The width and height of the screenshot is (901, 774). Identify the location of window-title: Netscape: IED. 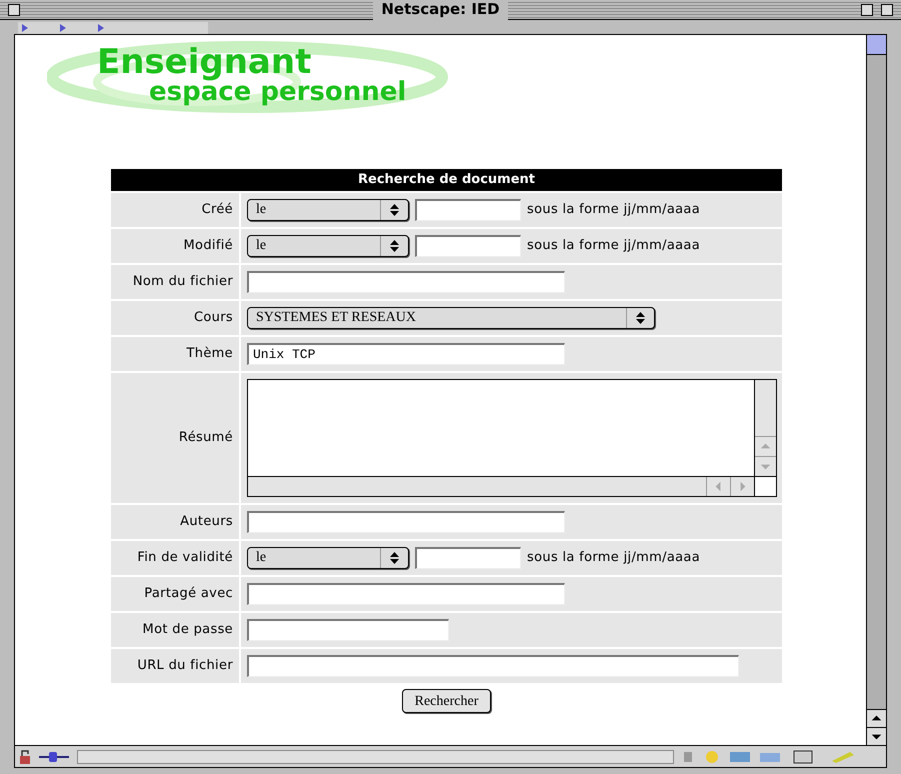
(440, 10).